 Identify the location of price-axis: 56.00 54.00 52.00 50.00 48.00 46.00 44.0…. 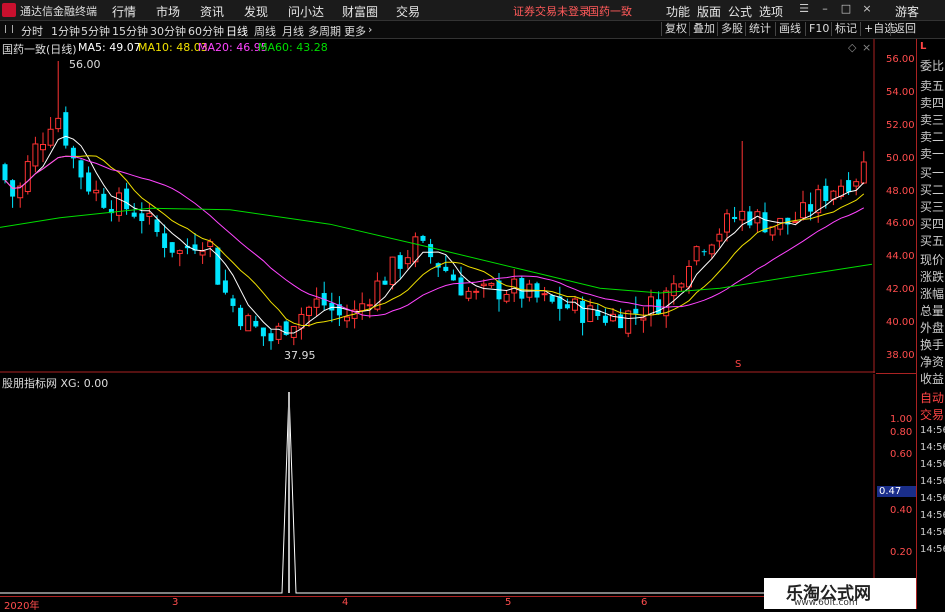
(896, 206).